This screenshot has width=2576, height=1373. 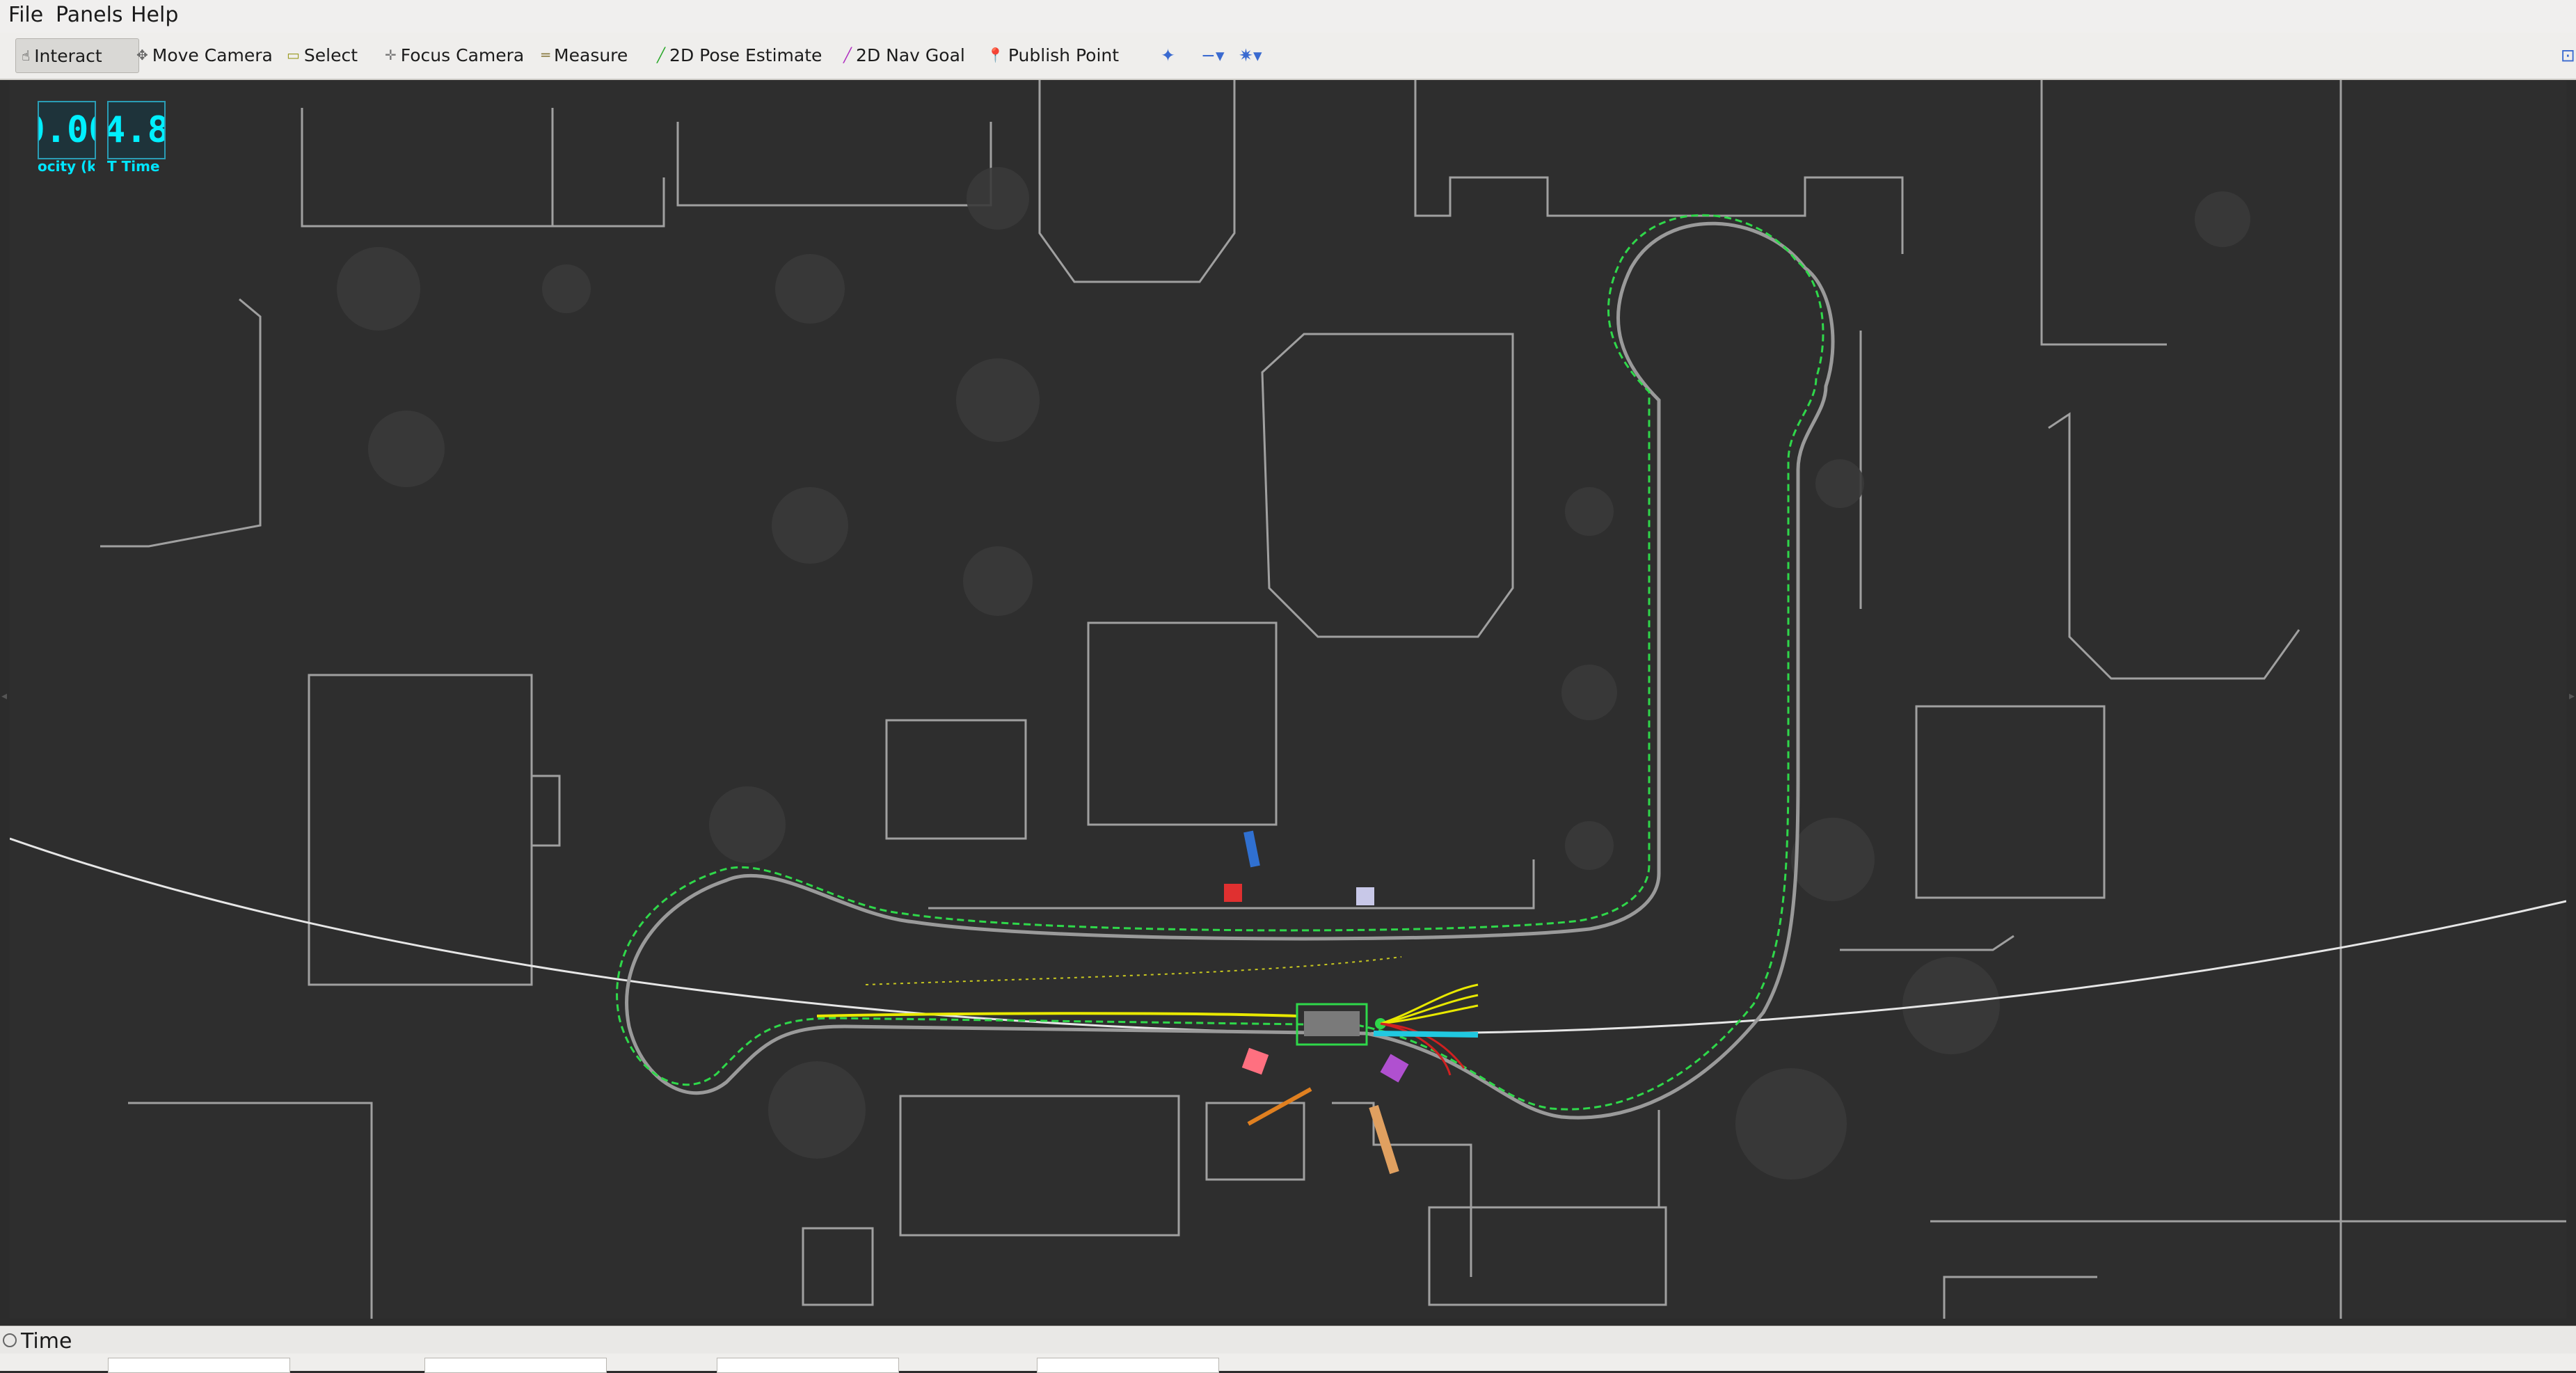 What do you see at coordinates (462, 55) in the screenshot?
I see `focus-camera-label: Focus Camera` at bounding box center [462, 55].